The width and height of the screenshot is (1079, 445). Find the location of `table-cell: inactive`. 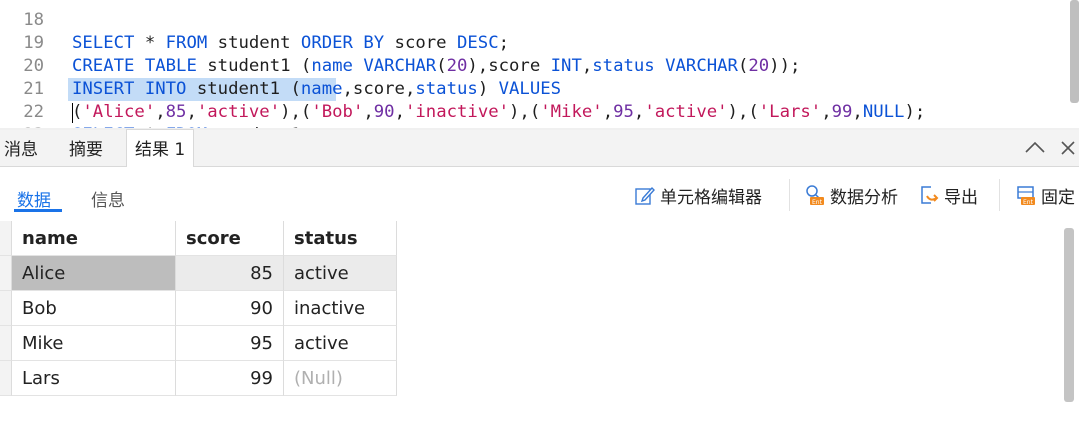

table-cell: inactive is located at coordinates (340, 308).